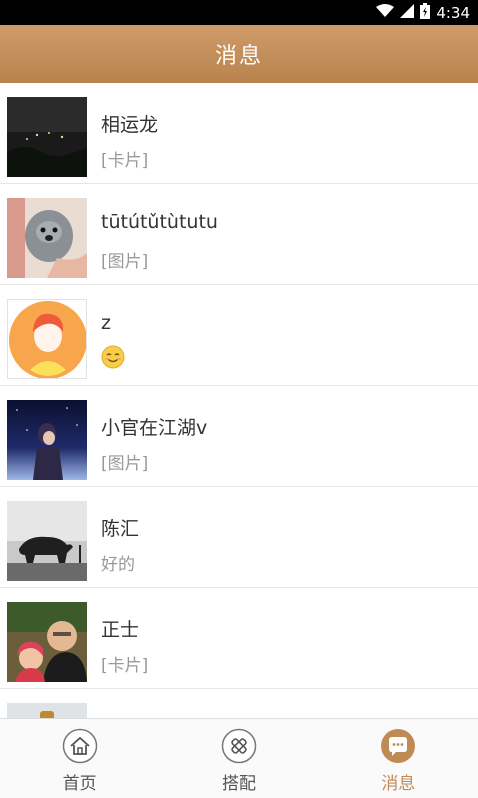  What do you see at coordinates (239, 638) in the screenshot?
I see `conversation-item: 正士 [卡片]` at bounding box center [239, 638].